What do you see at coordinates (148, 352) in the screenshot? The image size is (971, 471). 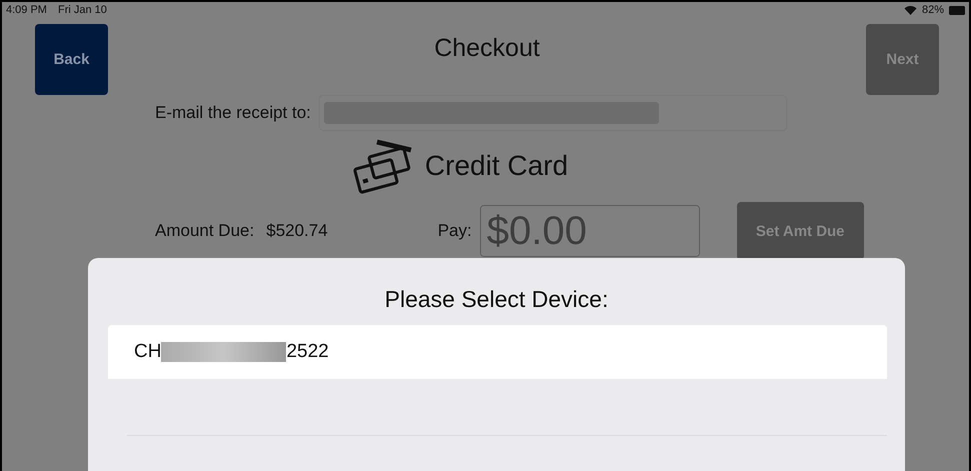 I see `device-name-start: CH` at bounding box center [148, 352].